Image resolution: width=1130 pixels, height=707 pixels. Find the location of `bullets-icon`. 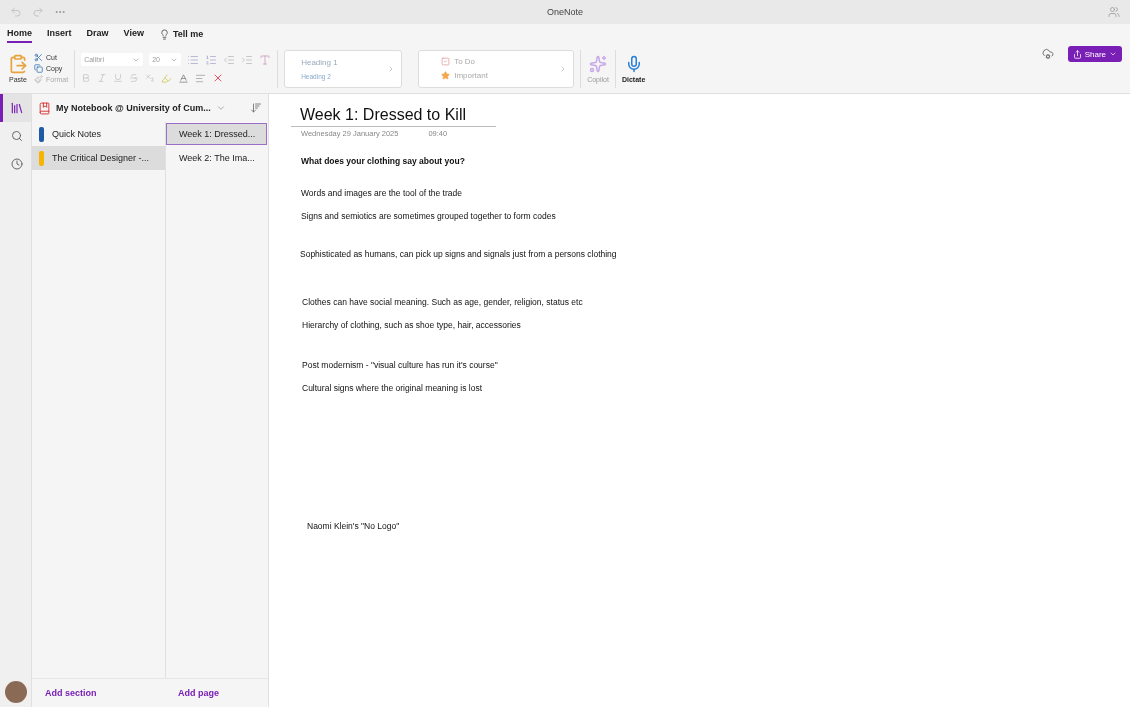

bullets-icon is located at coordinates (193, 59).